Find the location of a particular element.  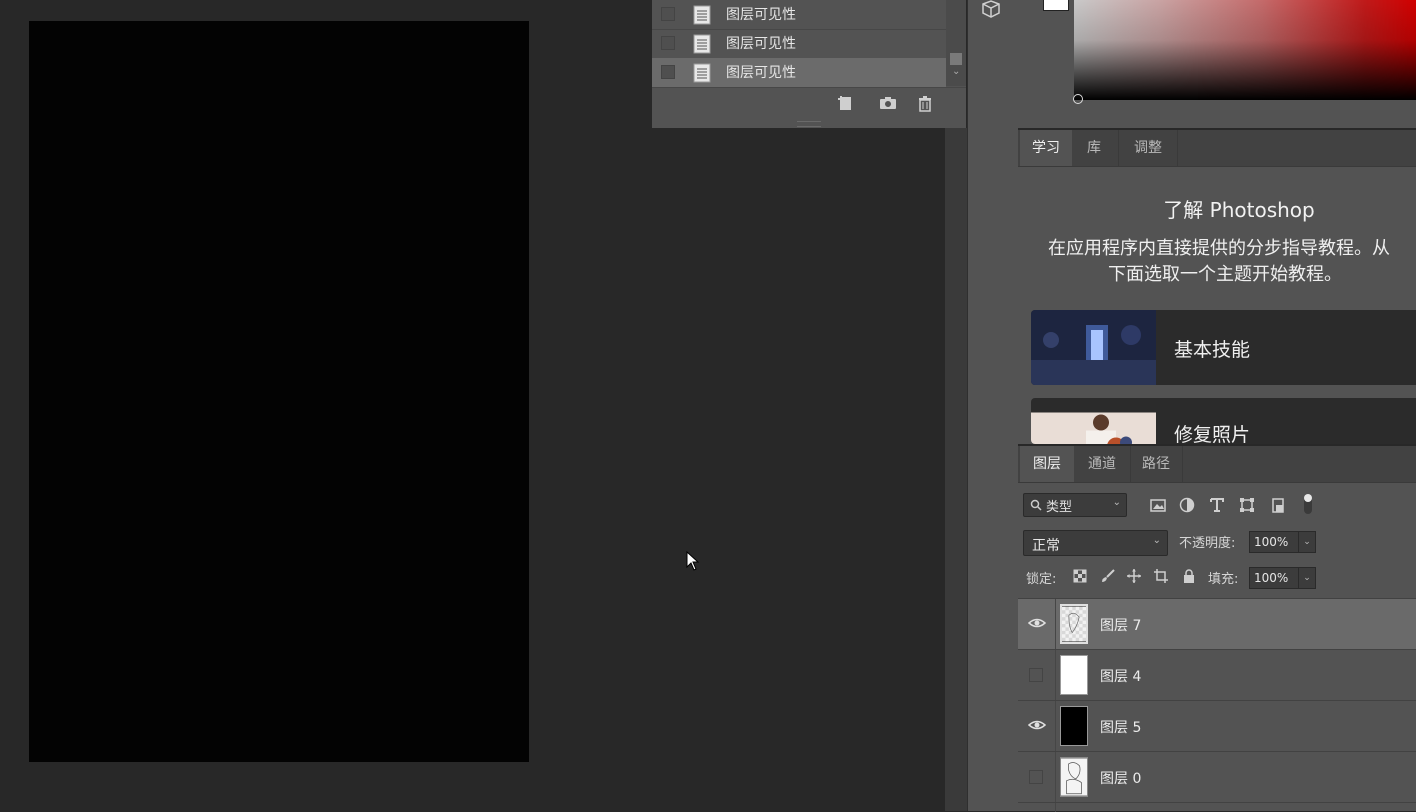

trash-icon is located at coordinates (925, 103).